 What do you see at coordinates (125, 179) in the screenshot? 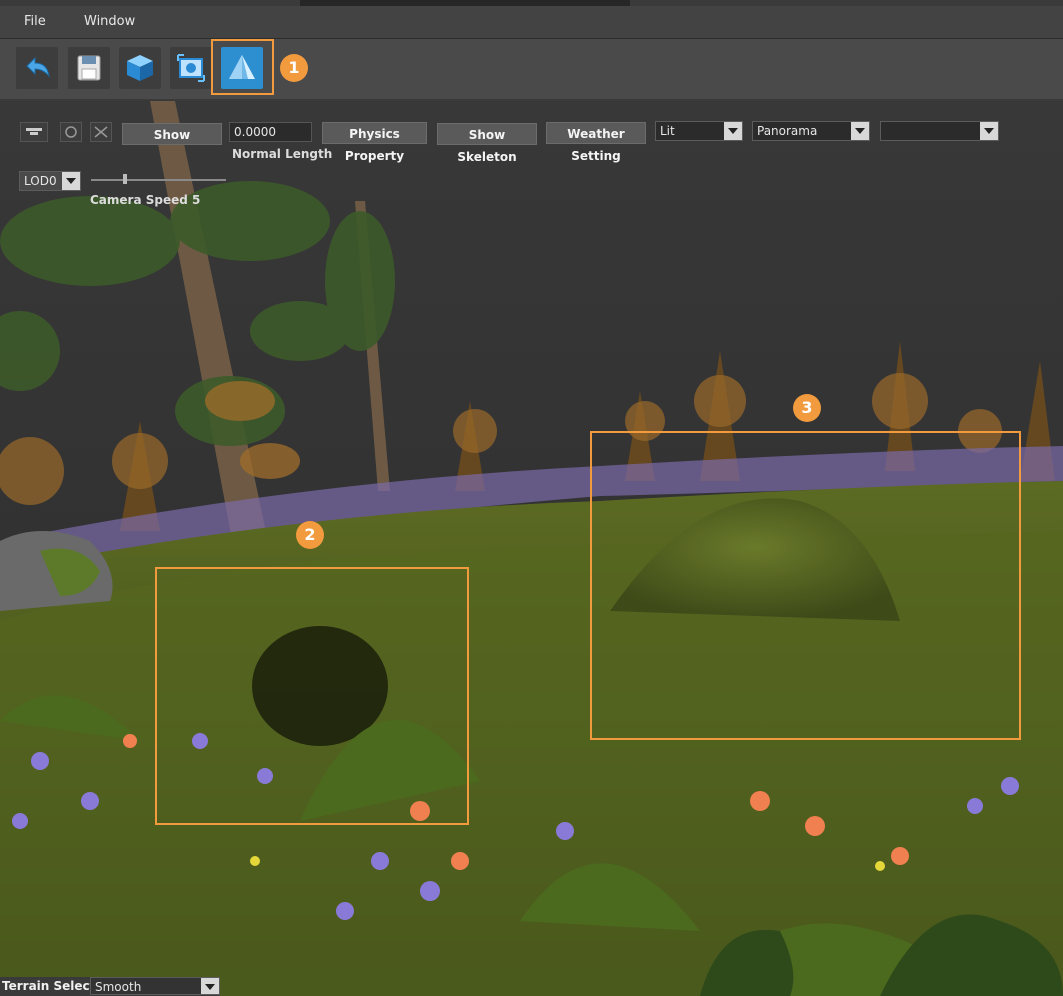
I see `camera-speed-thumb` at bounding box center [125, 179].